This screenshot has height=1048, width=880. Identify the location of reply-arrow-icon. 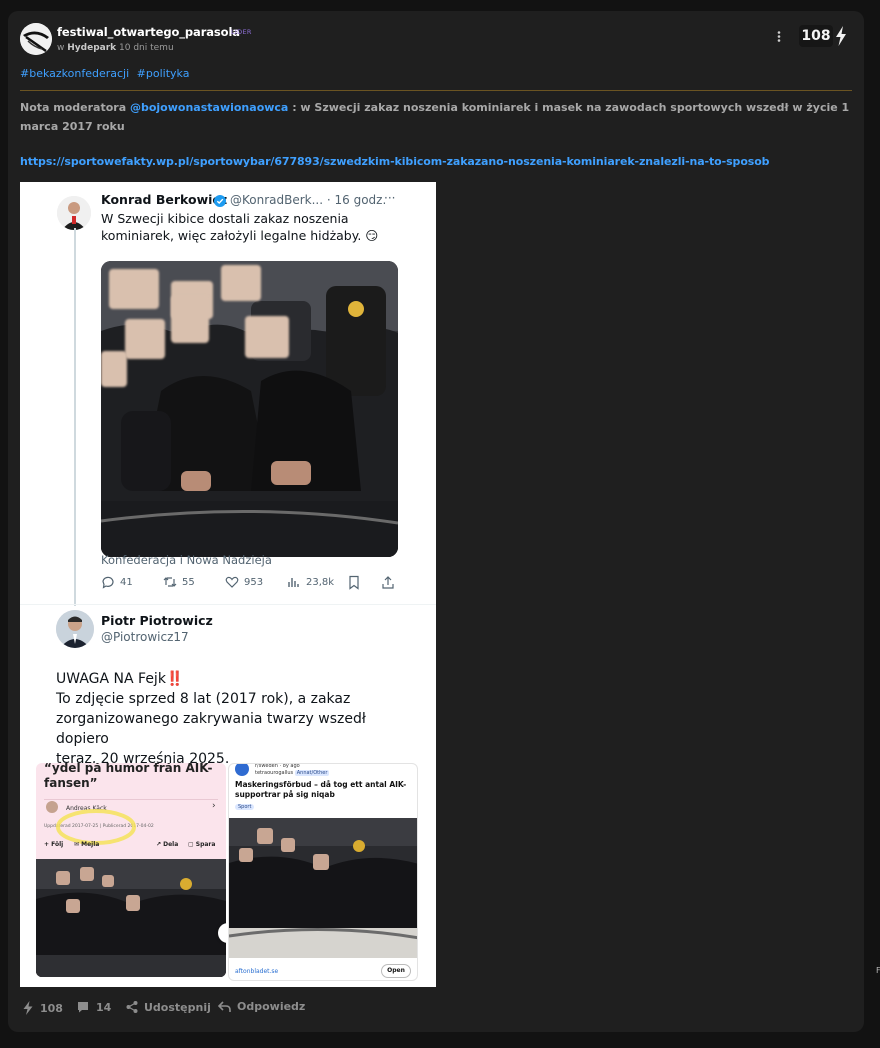
(224, 1006).